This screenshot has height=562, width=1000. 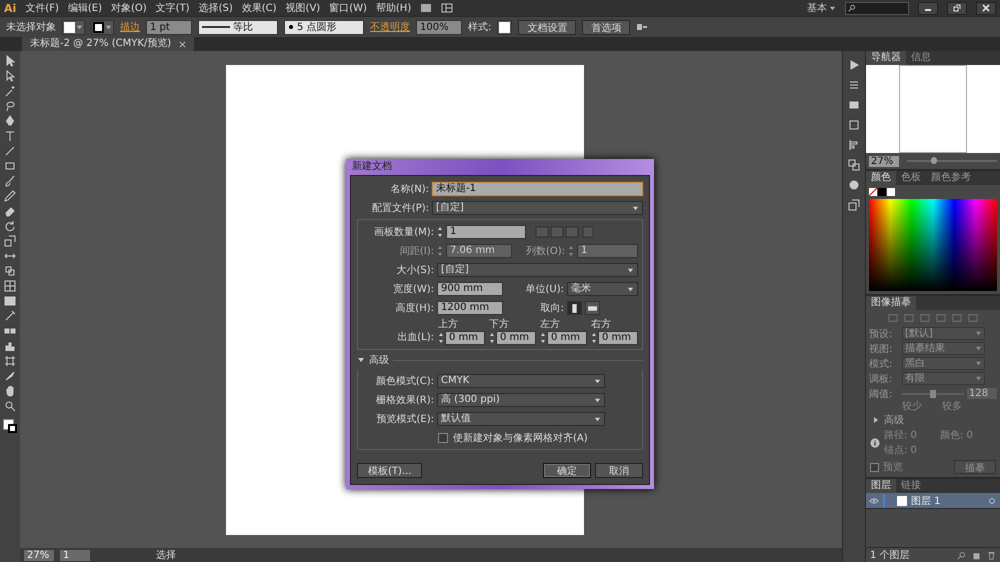 What do you see at coordinates (10, 271) in the screenshot?
I see `shape-builder-icon` at bounding box center [10, 271].